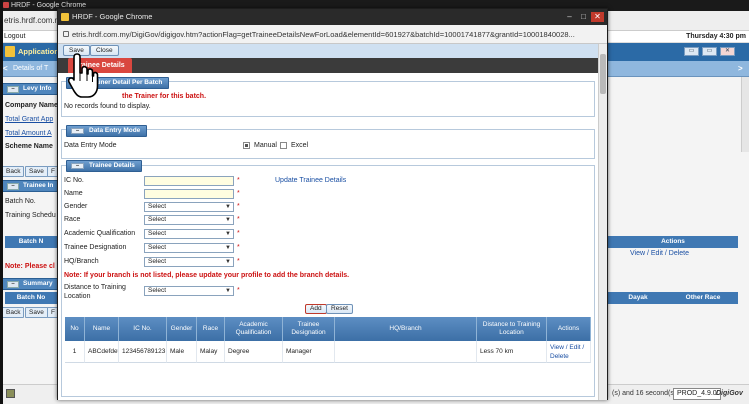 The width and height of the screenshot is (749, 404). What do you see at coordinates (28, 133) in the screenshot?
I see `bg-total-amount-link: Total Amount A` at bounding box center [28, 133].